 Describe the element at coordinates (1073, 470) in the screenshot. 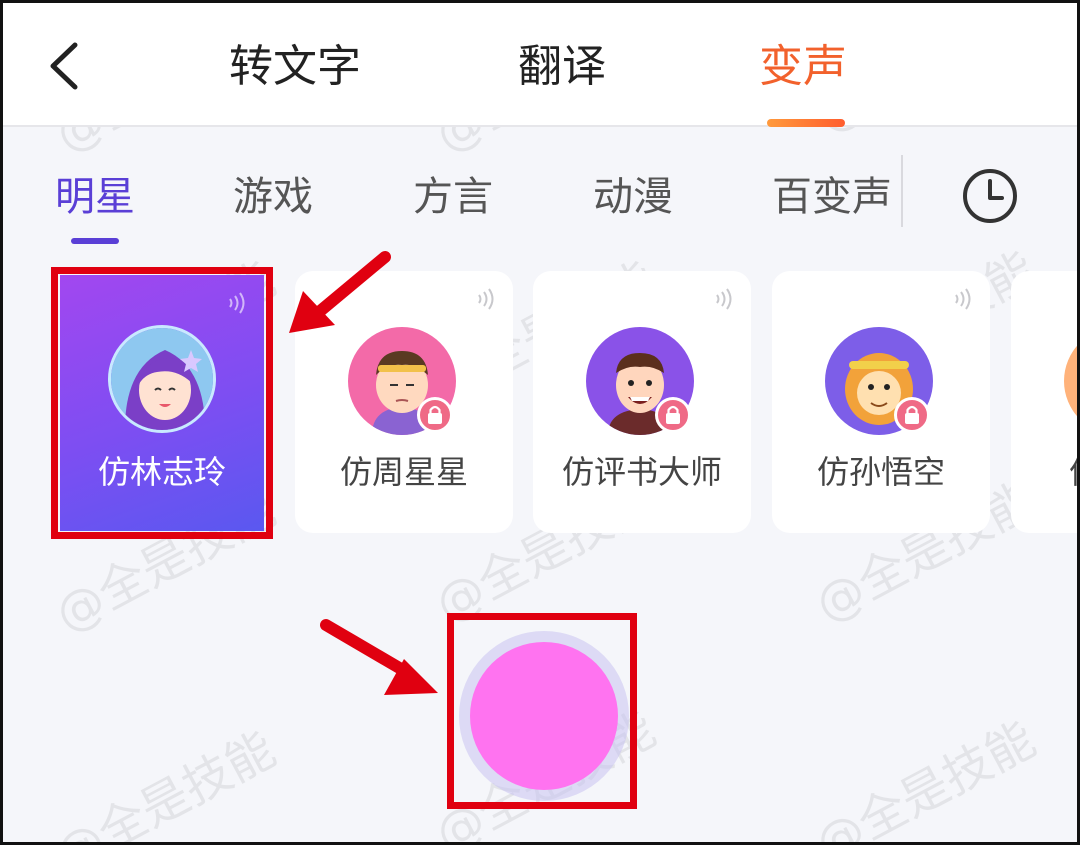

I see `voice-card-label: 仿` at that location.